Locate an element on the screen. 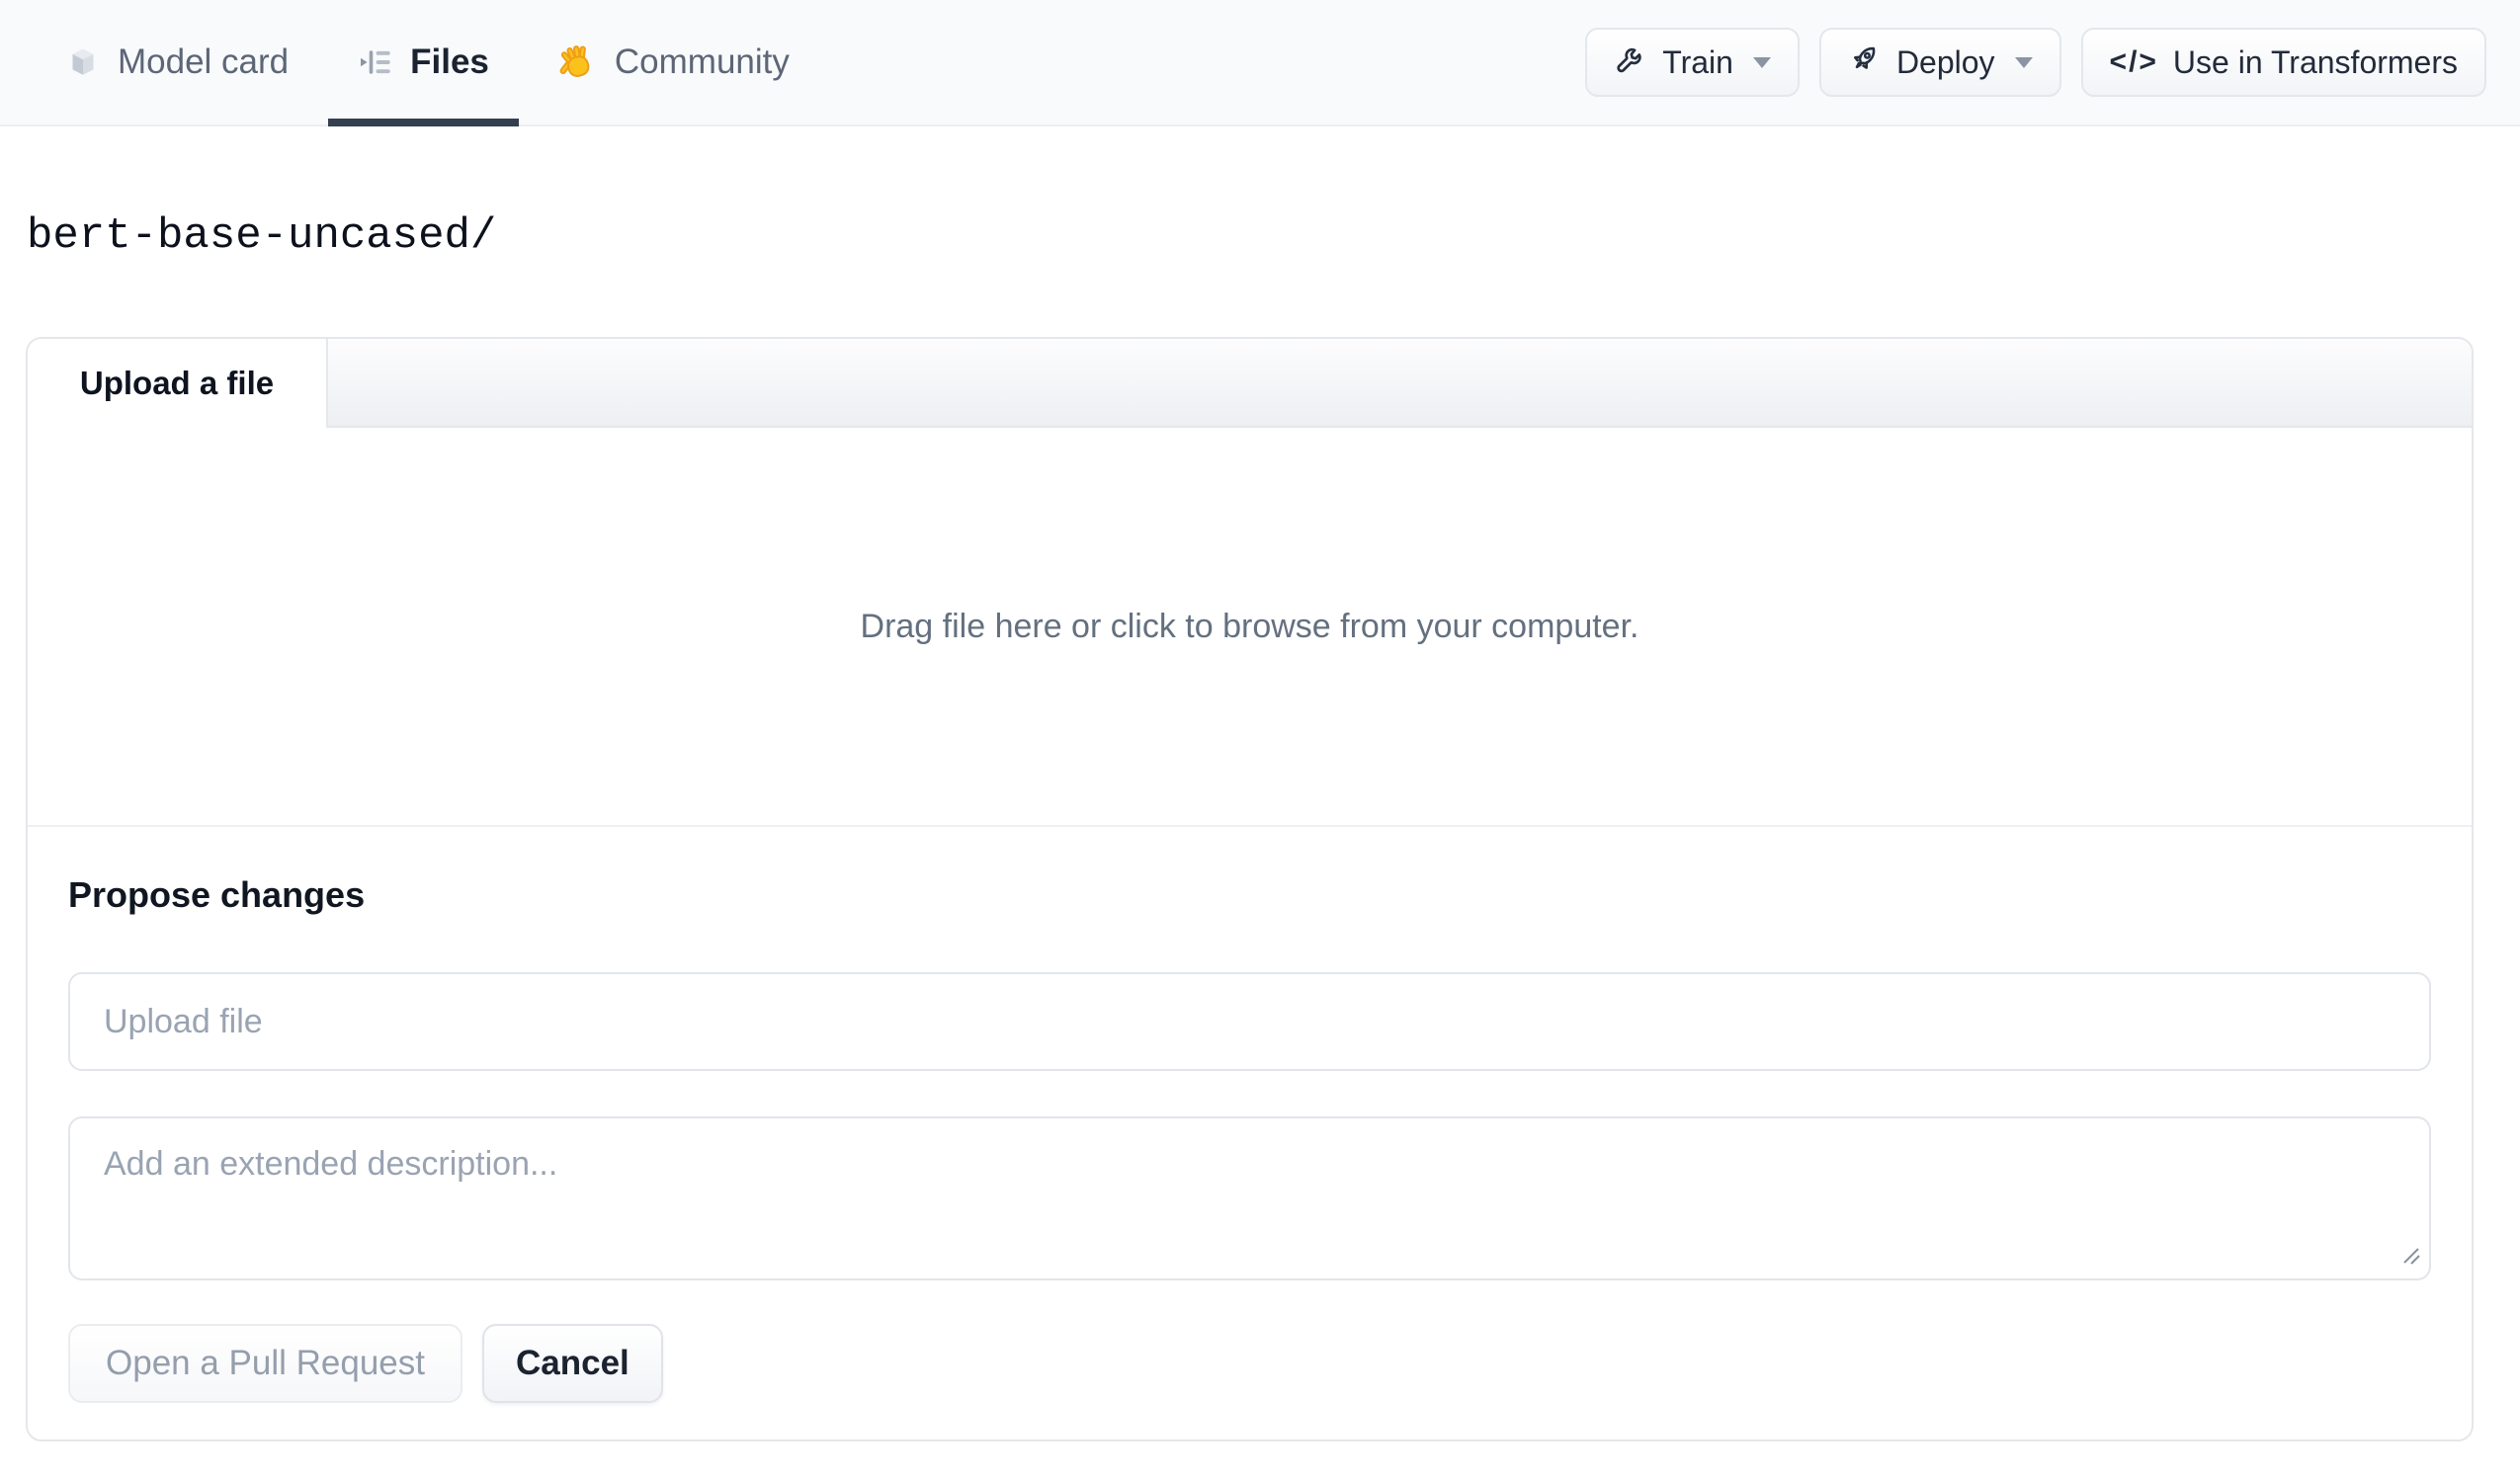 Image resolution: width=2520 pixels, height=1482 pixels. tab-model-card: Model card is located at coordinates (177, 62).